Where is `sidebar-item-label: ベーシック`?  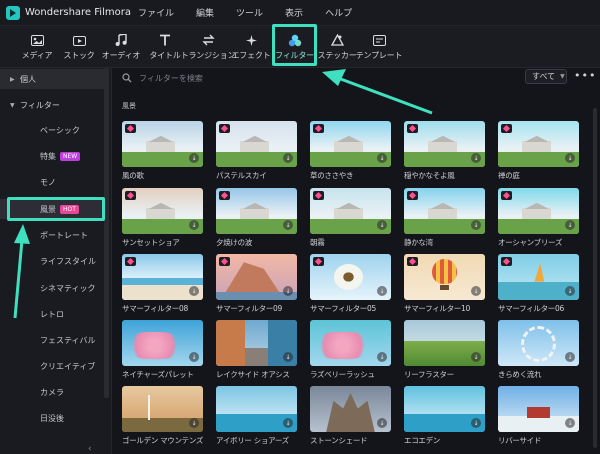
sidebar-item-label: ベーシック is located at coordinates (60, 130).